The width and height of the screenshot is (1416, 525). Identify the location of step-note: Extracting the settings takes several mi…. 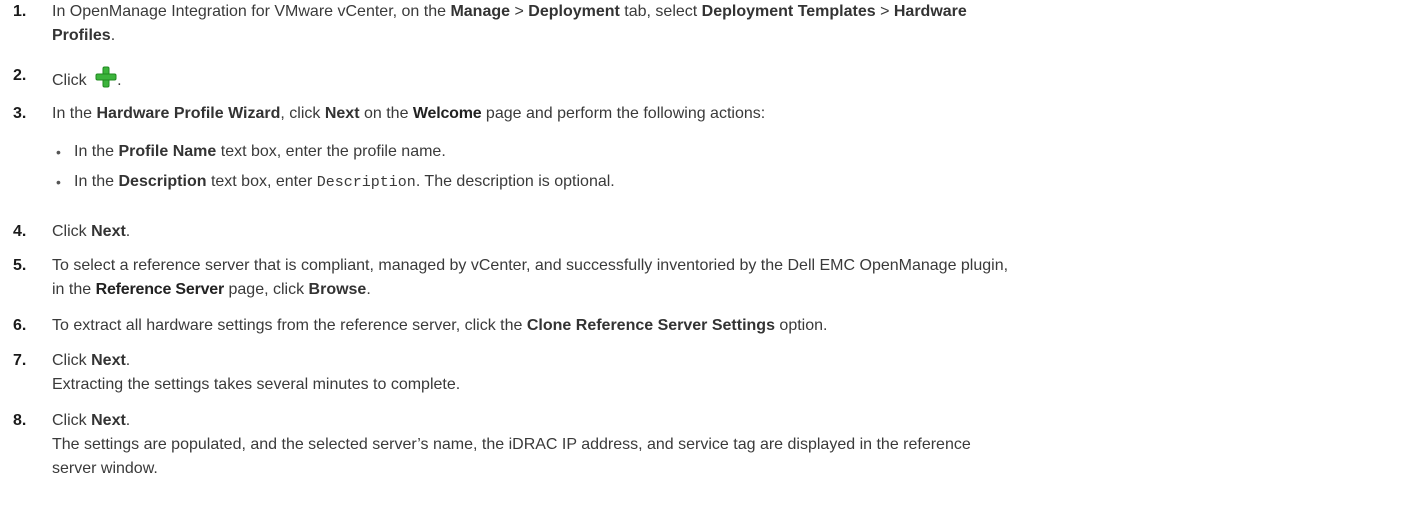
(256, 384).